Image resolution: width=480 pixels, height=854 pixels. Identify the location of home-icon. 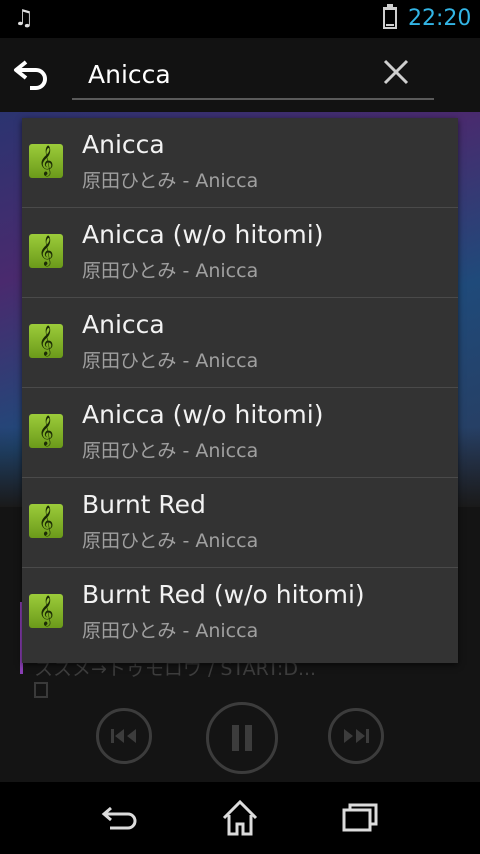
(240, 817).